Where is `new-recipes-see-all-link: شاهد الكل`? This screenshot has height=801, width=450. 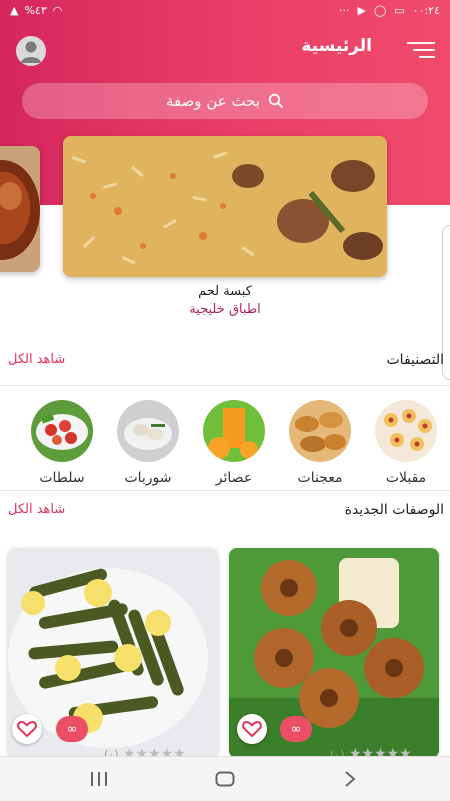 new-recipes-see-all-link: شاهد الكل is located at coordinates (36, 509).